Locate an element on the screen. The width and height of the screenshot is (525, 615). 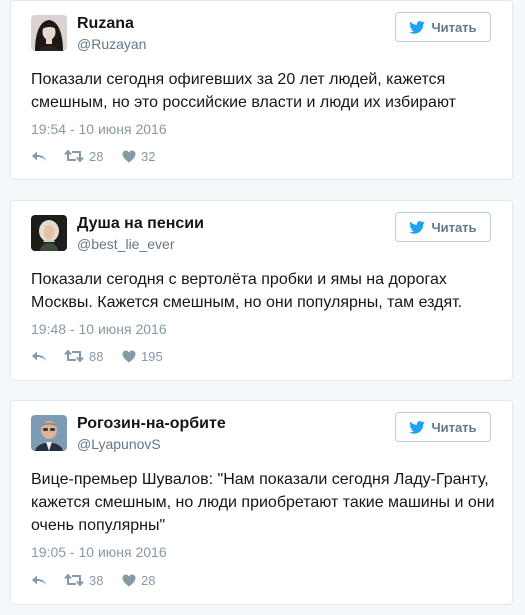
like-button: 32 is located at coordinates (138, 156).